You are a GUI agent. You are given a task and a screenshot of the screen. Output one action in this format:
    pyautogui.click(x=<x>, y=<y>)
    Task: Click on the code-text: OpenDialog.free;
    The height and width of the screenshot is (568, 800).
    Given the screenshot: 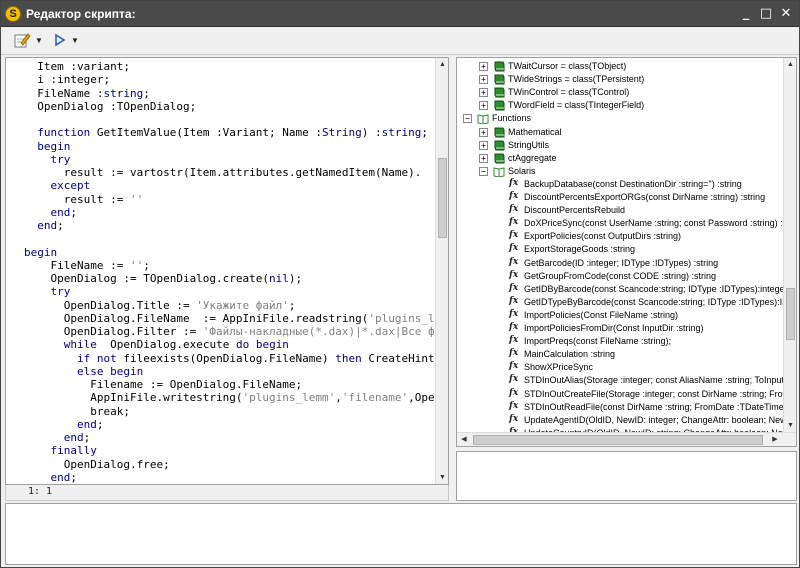 What is the action you would take?
    pyautogui.click(x=97, y=464)
    